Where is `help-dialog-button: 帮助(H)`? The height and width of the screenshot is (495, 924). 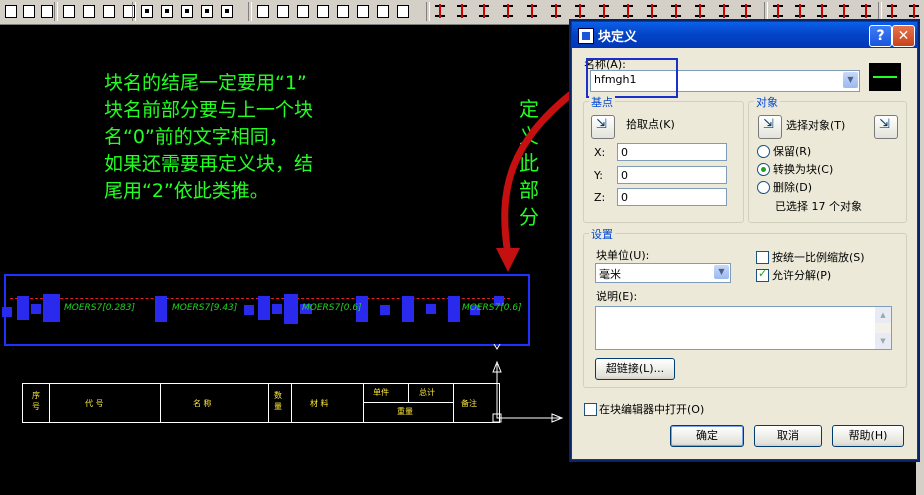
help-dialog-button: 帮助(H) is located at coordinates (868, 436).